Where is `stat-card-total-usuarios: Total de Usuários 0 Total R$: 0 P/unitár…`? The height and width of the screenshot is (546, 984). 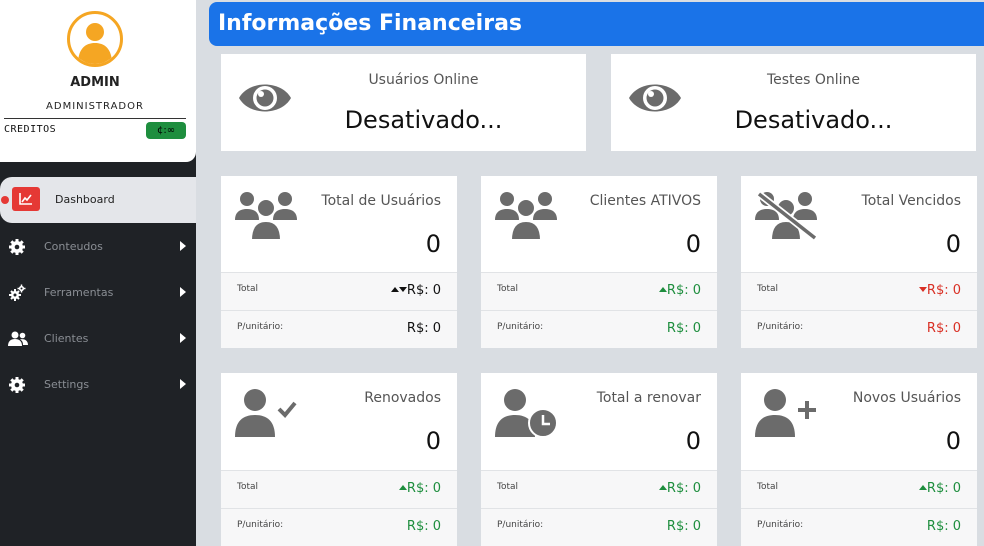
stat-card-total-usuarios: Total de Usuários 0 Total R$: 0 P/unitár… is located at coordinates (339, 262).